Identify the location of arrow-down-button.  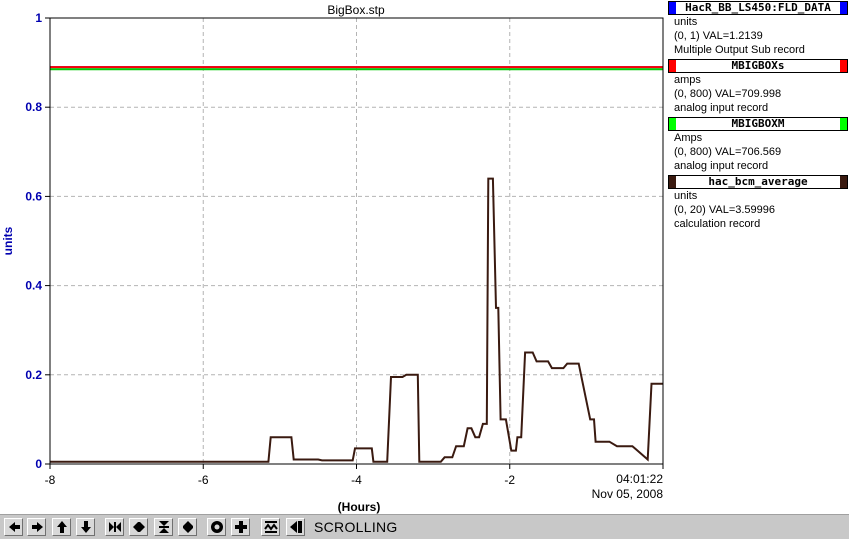
(85, 527).